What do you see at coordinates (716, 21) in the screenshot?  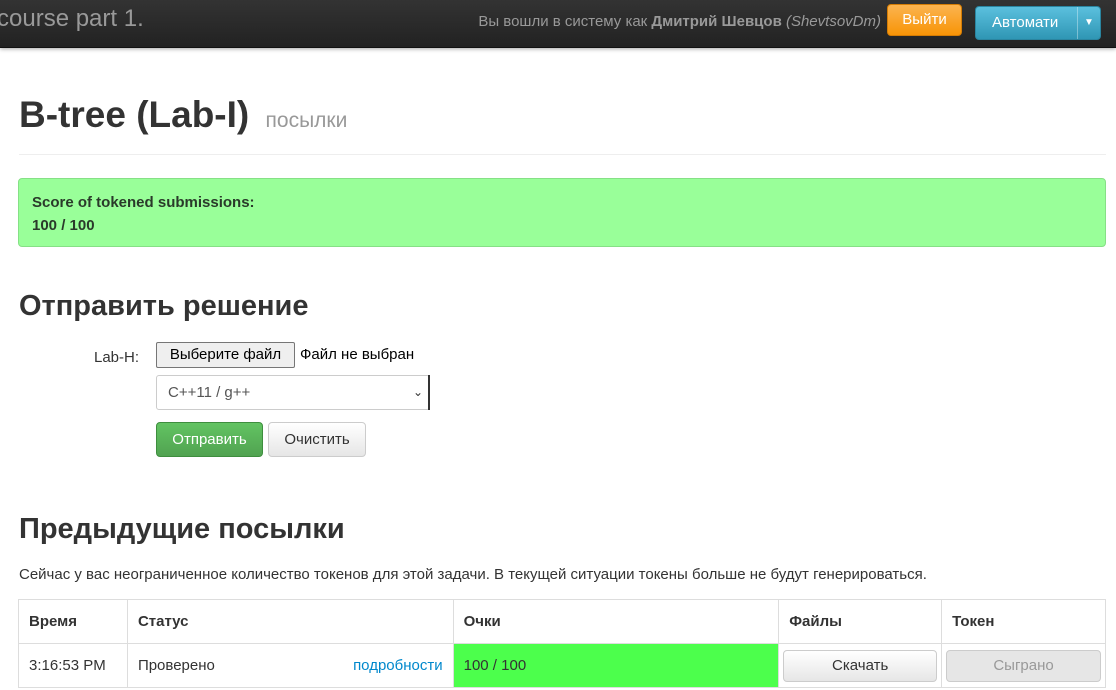 I see `user-name: Дмитрий Шевцов` at bounding box center [716, 21].